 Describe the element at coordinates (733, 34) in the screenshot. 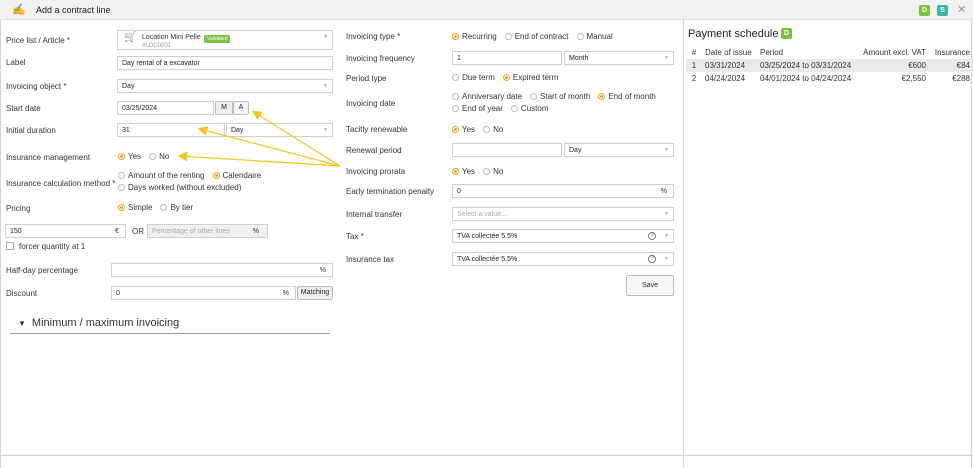

I see `payment-schedule-title: Payment schedule` at that location.